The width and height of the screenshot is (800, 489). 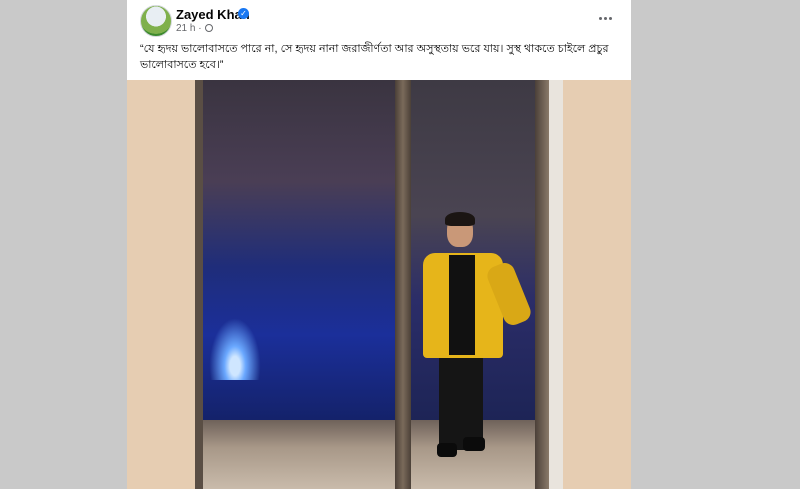 I want to click on fountain-glow, so click(x=235, y=345).